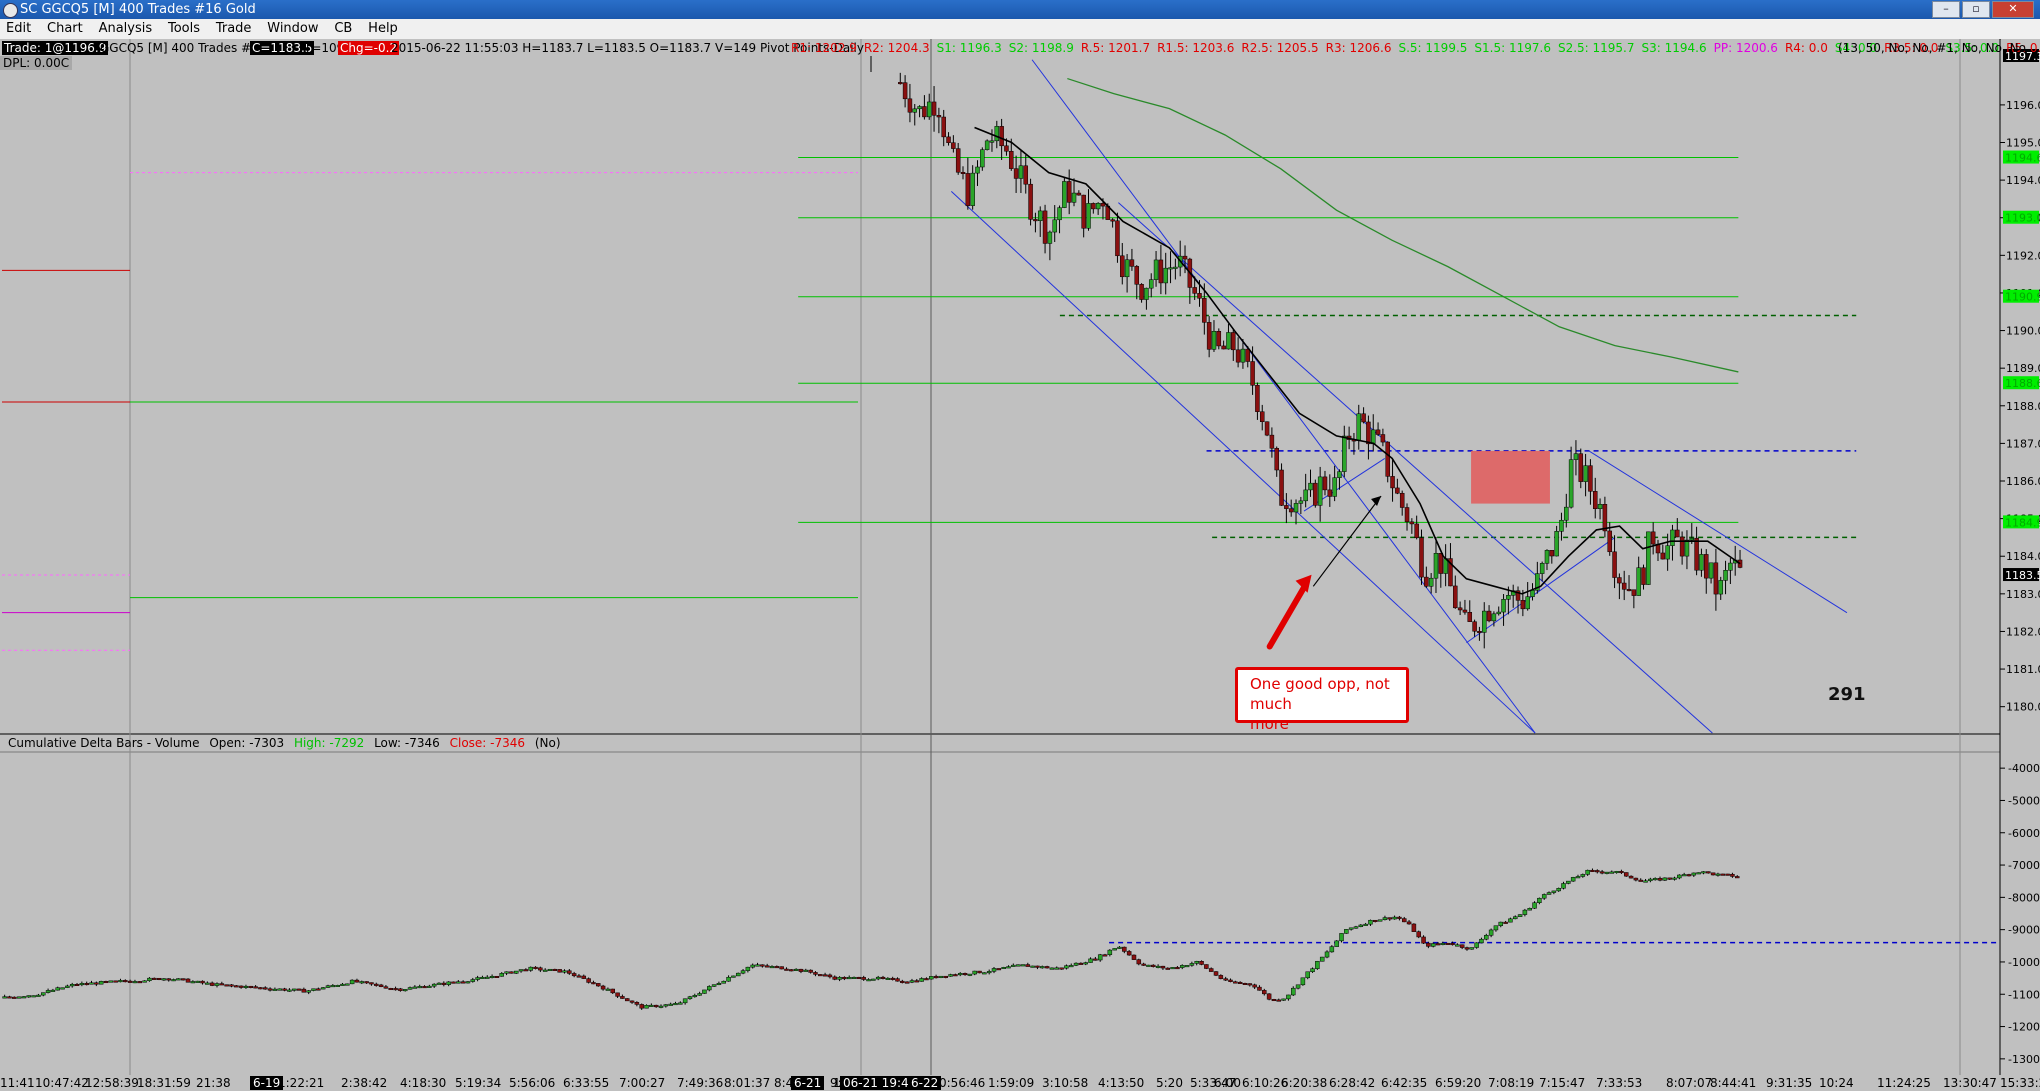 Image resolution: width=2040 pixels, height=1091 pixels. I want to click on price-tag: 1190.9, so click(2022, 297).